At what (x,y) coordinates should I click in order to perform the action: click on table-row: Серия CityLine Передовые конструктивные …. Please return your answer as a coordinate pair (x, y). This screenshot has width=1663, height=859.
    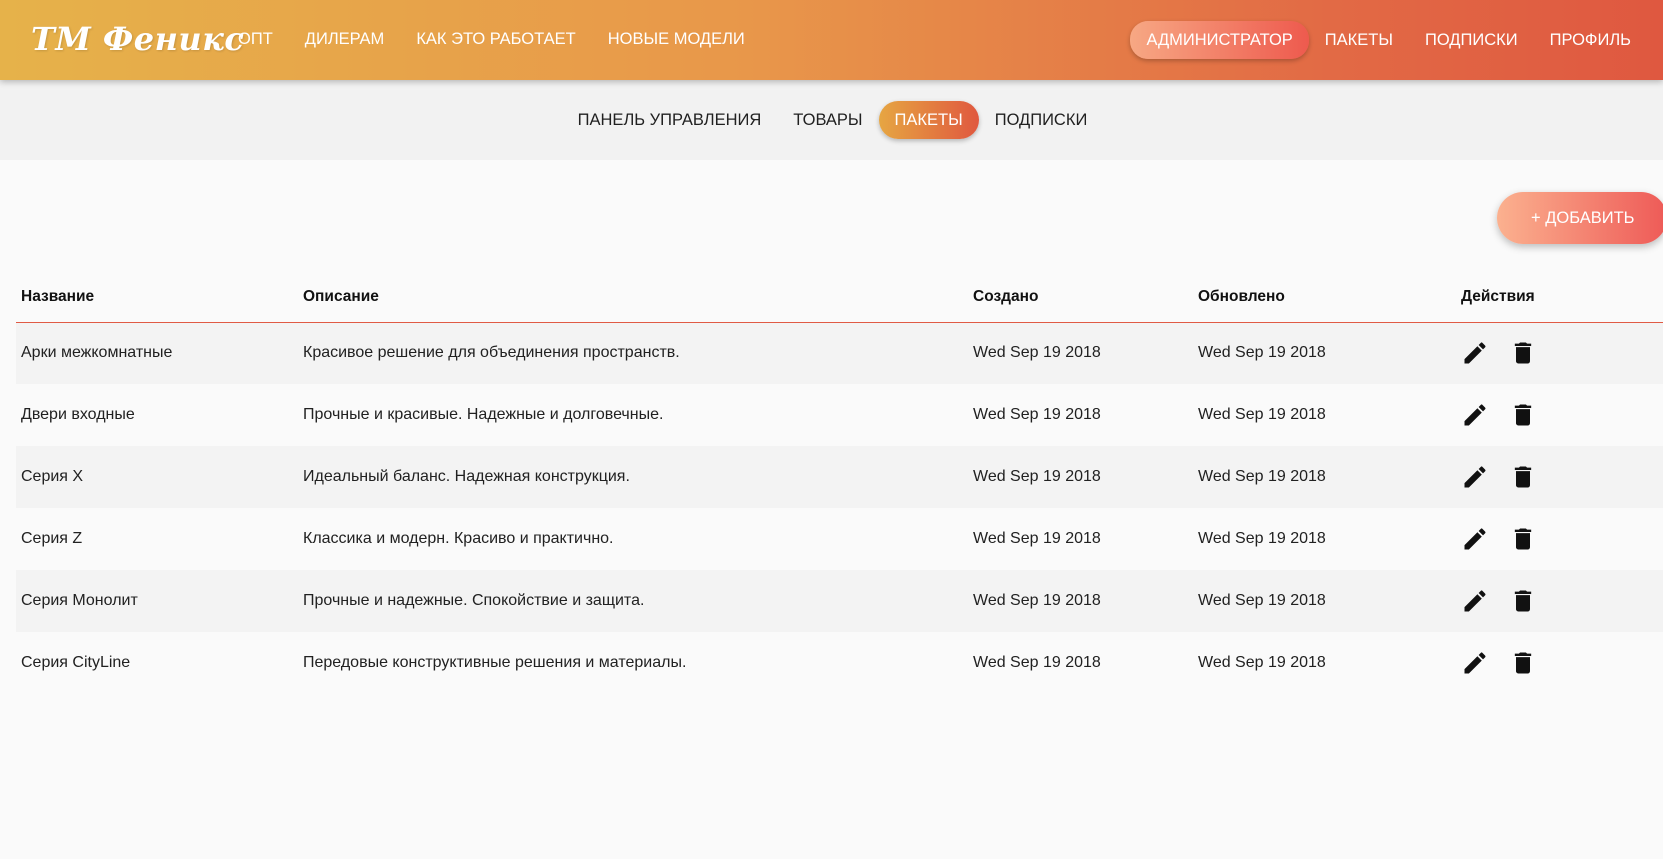
    Looking at the image, I should click on (839, 663).